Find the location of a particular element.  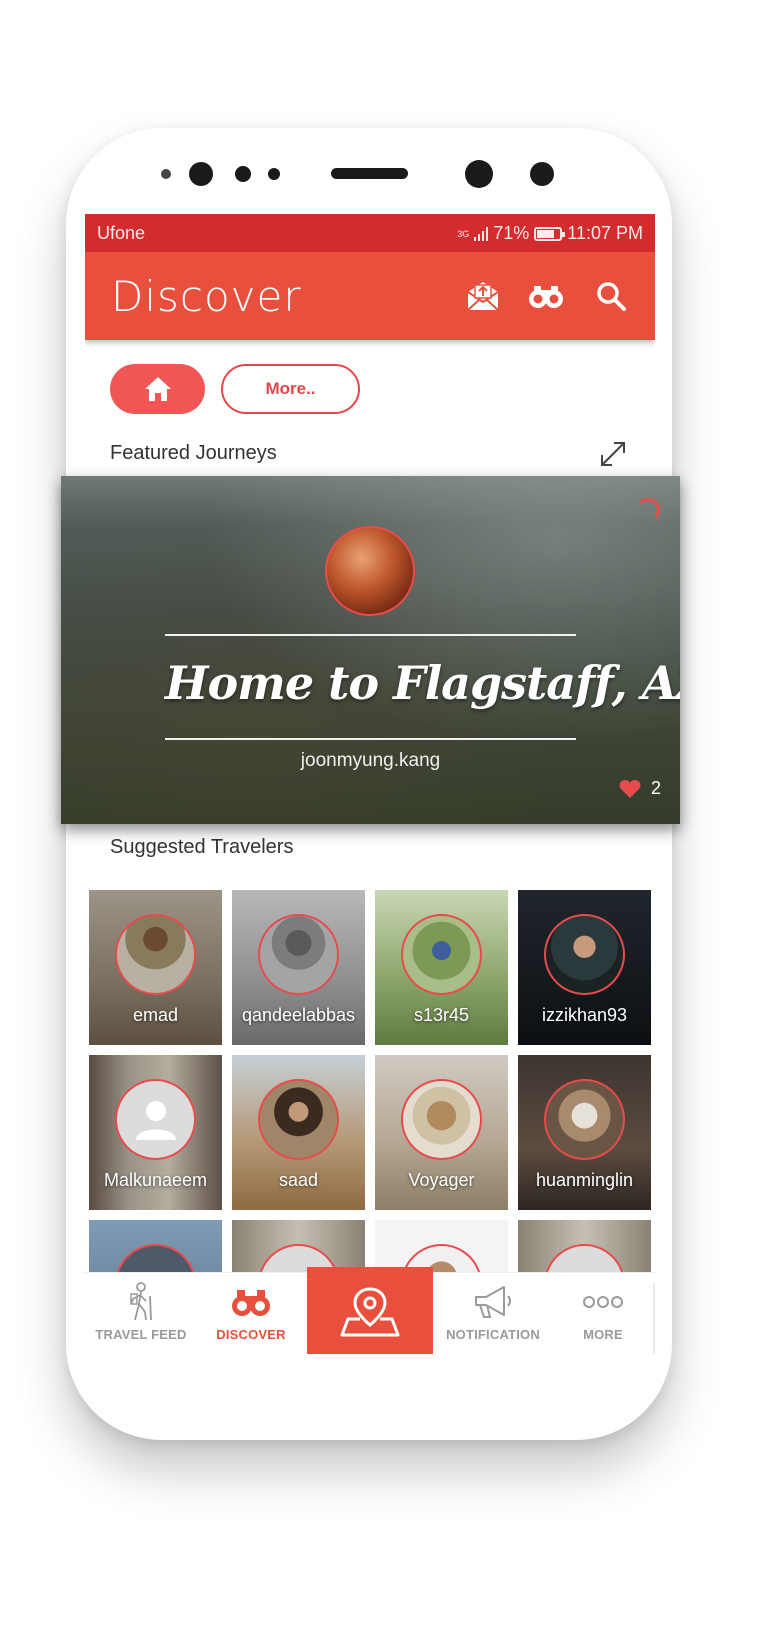

heart-icon is located at coordinates (630, 788).